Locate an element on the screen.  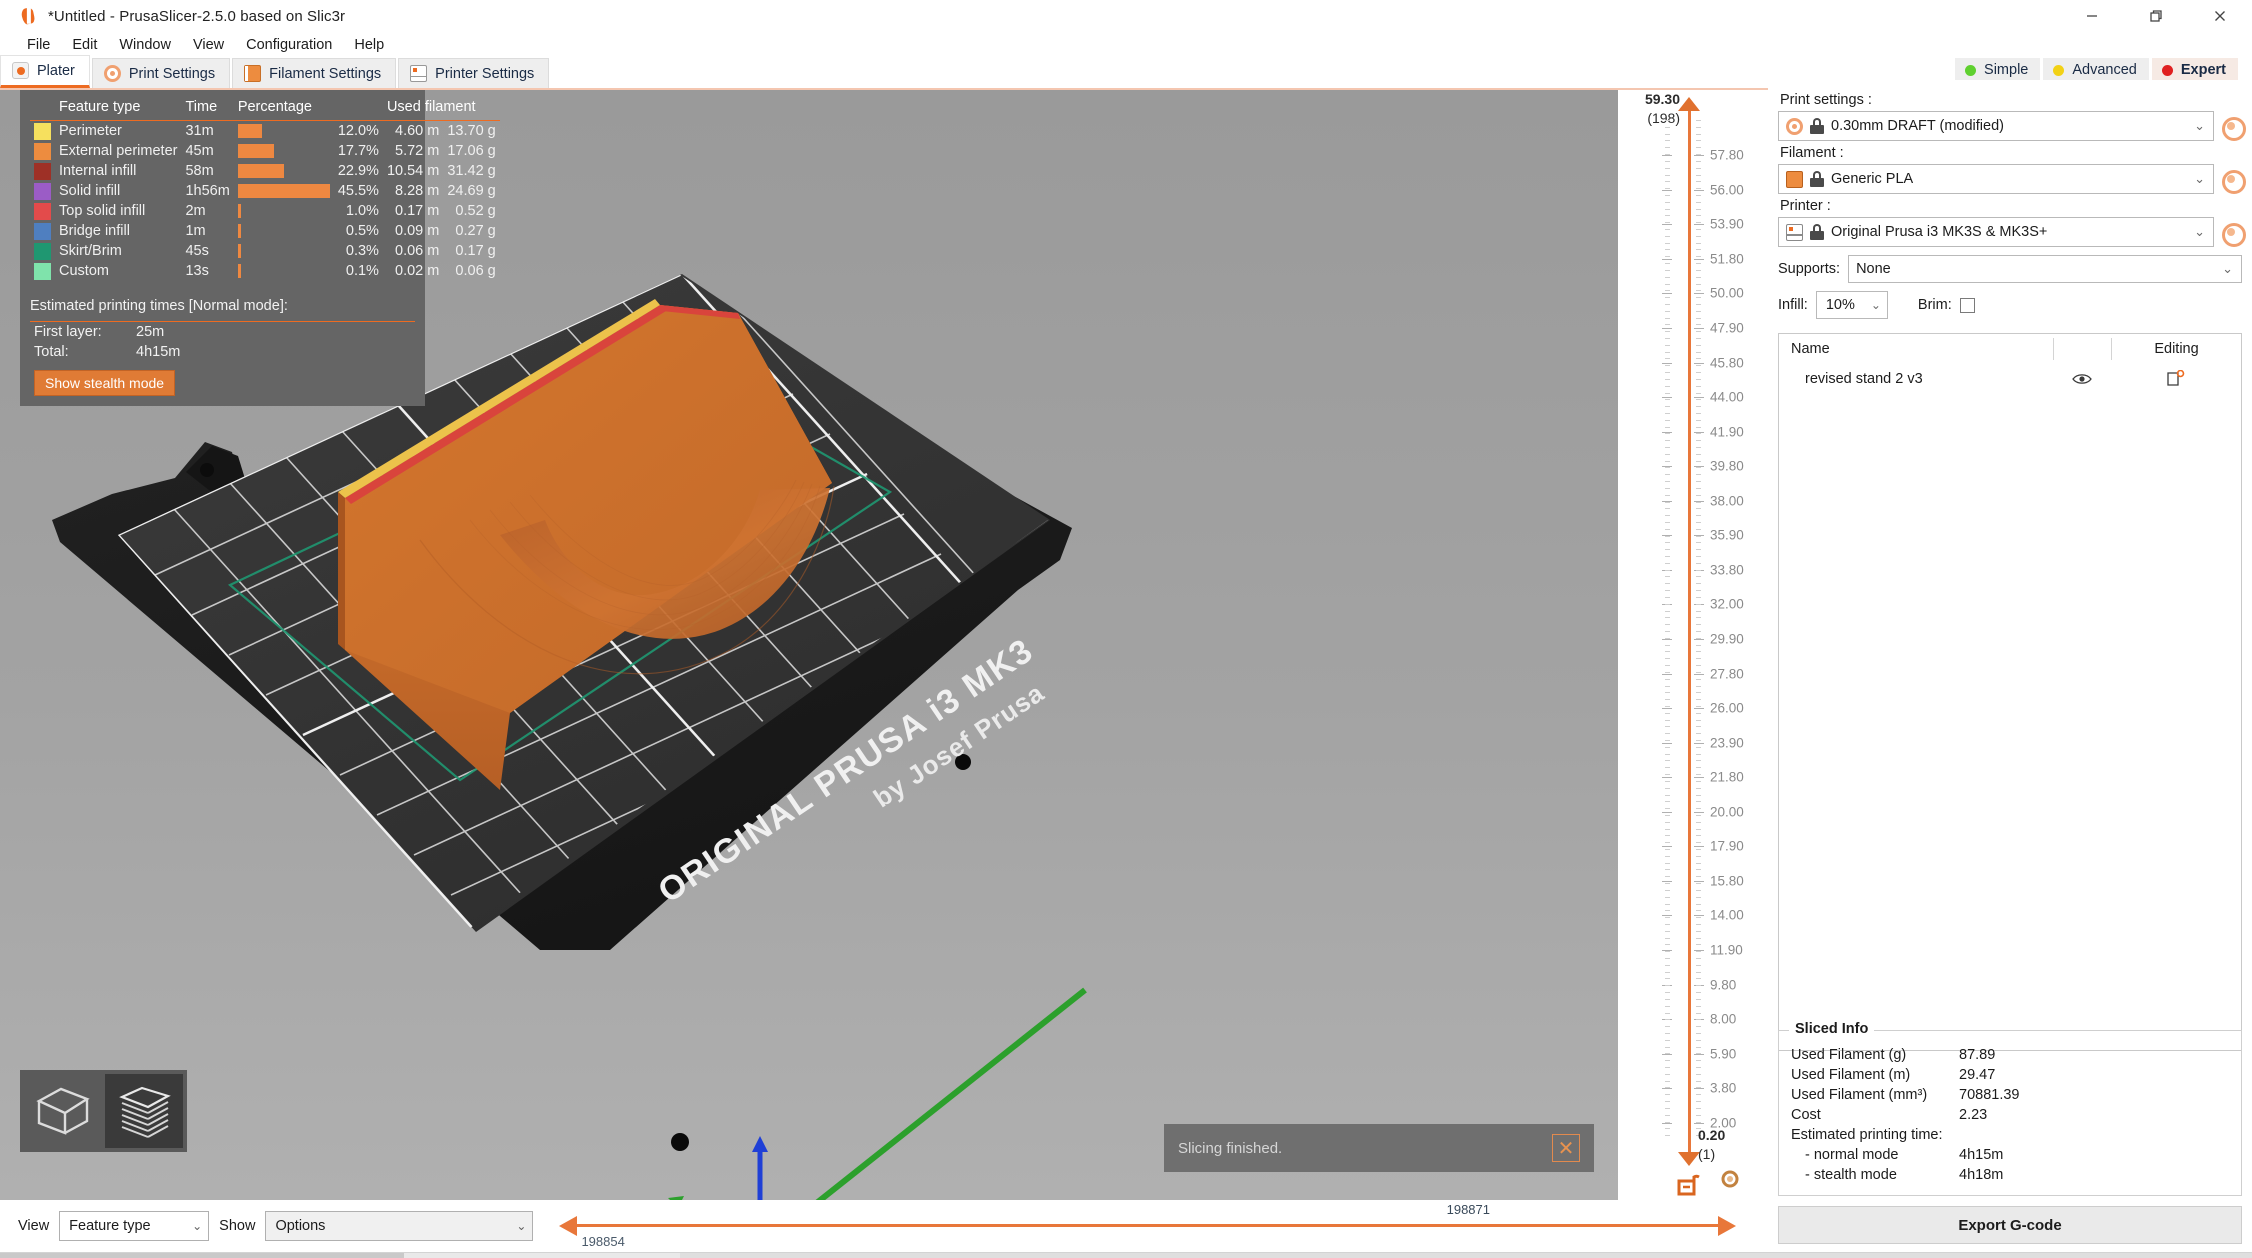
legend-percent: 0.1% is located at coordinates (362, 271).